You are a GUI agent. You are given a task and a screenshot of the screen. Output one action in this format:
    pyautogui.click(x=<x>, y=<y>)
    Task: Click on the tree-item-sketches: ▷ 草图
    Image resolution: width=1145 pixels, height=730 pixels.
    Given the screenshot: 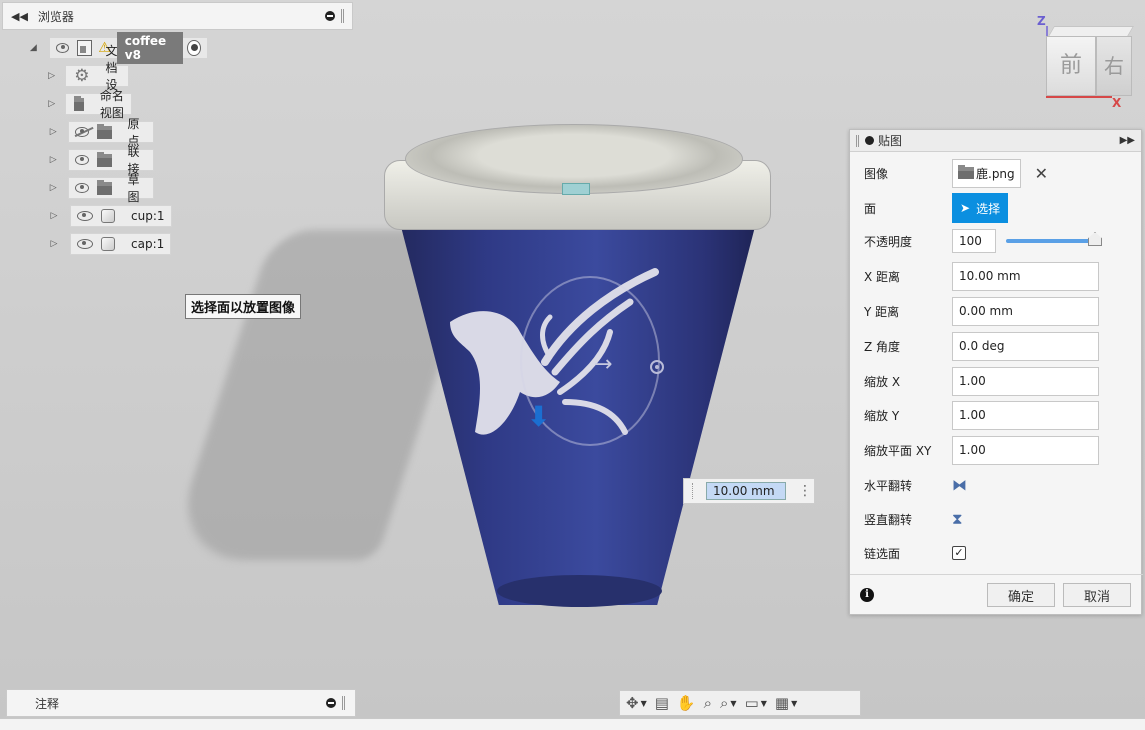 What is the action you would take?
    pyautogui.click(x=101, y=188)
    